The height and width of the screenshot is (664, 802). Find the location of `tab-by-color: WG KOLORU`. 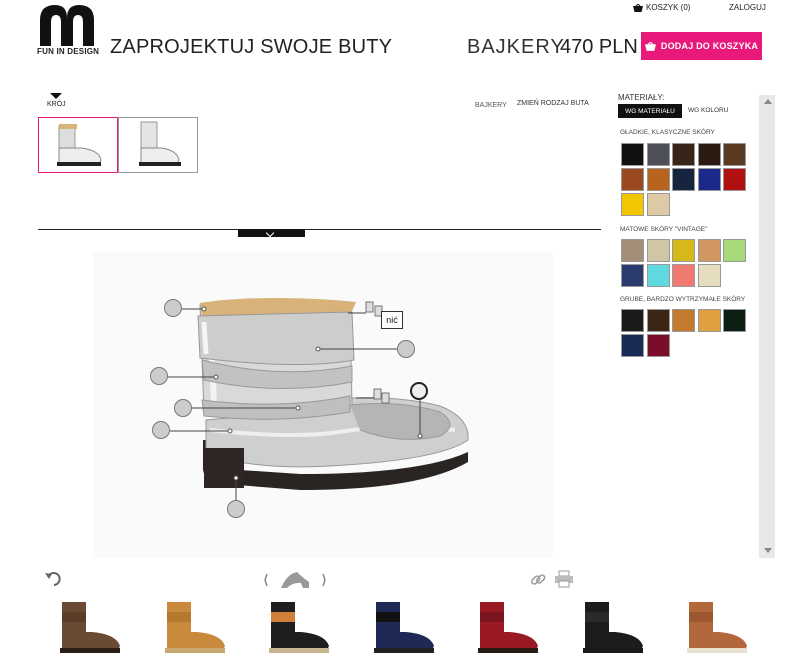

tab-by-color: WG KOLORU is located at coordinates (708, 110).